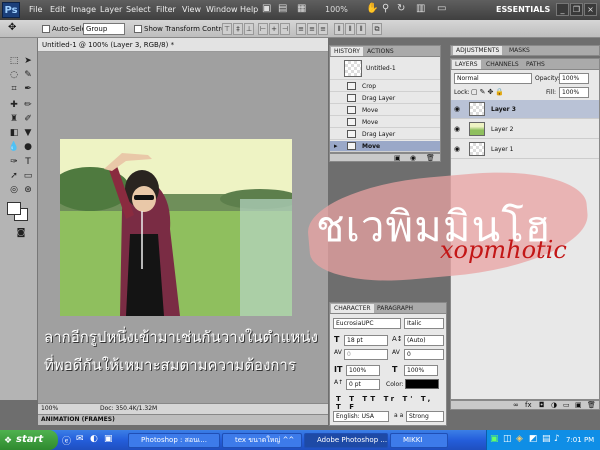 The height and width of the screenshot is (450, 600). What do you see at coordinates (401, 8) in the screenshot?
I see `rotate-view-icon: ↻` at bounding box center [401, 8].